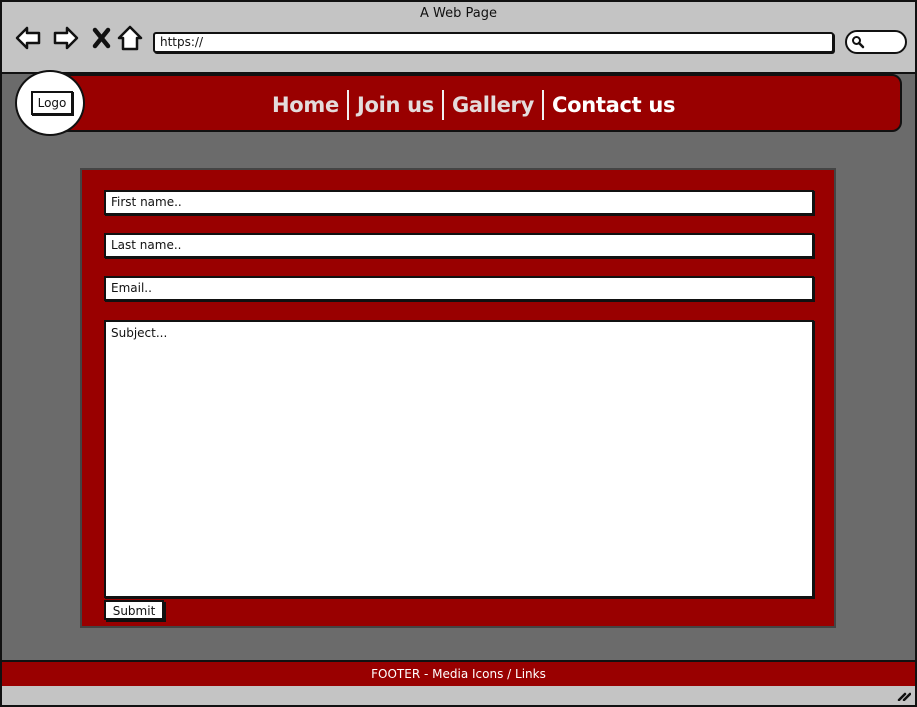 This screenshot has width=917, height=707. I want to click on logo: Logo, so click(52, 103).